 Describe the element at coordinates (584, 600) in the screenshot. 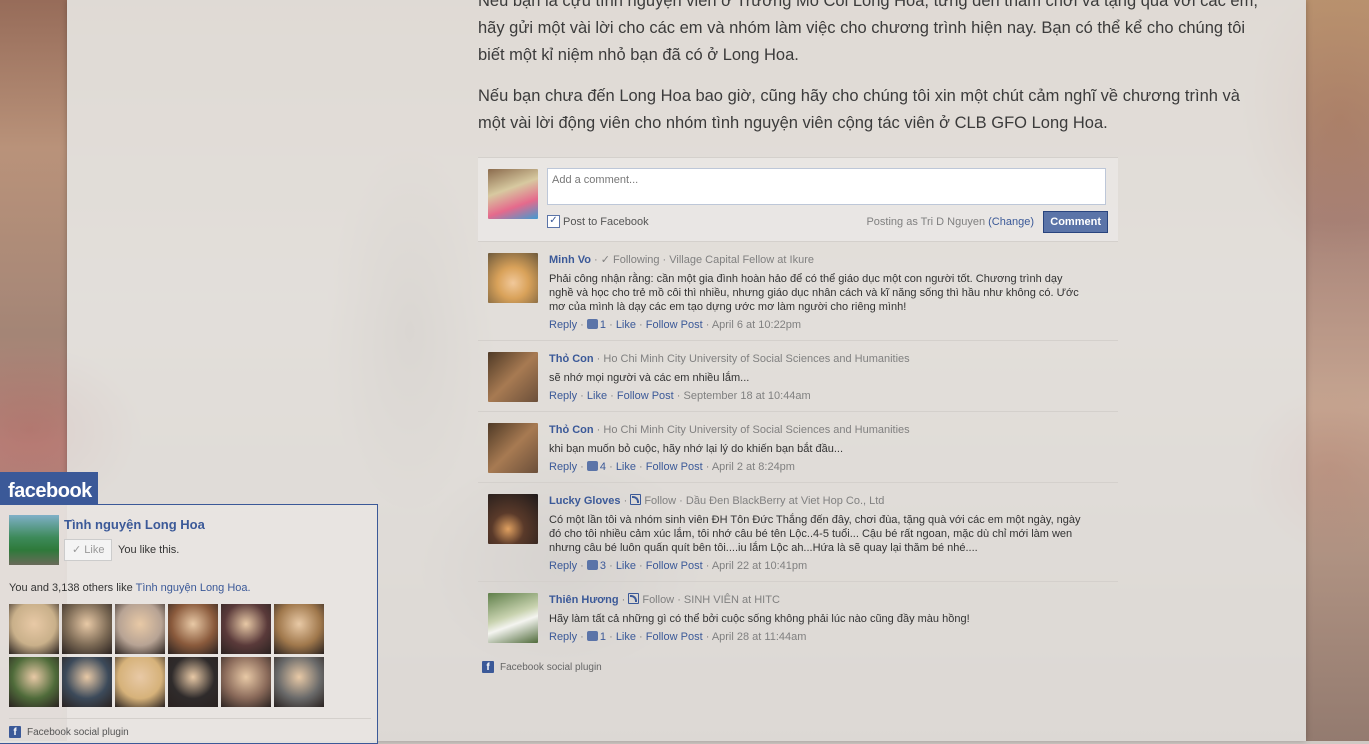

I see `comment-author: Thiên Hương` at that location.